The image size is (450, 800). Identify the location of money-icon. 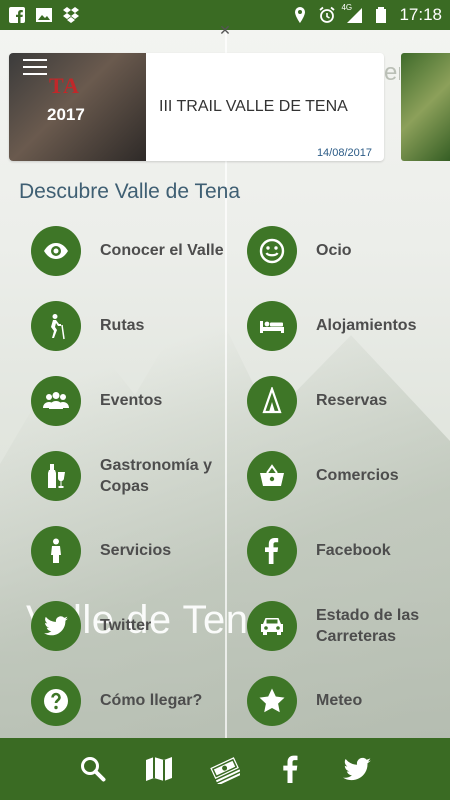
(225, 769).